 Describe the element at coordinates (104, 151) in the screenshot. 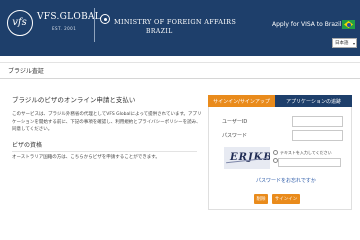

I see `section-divider` at that location.